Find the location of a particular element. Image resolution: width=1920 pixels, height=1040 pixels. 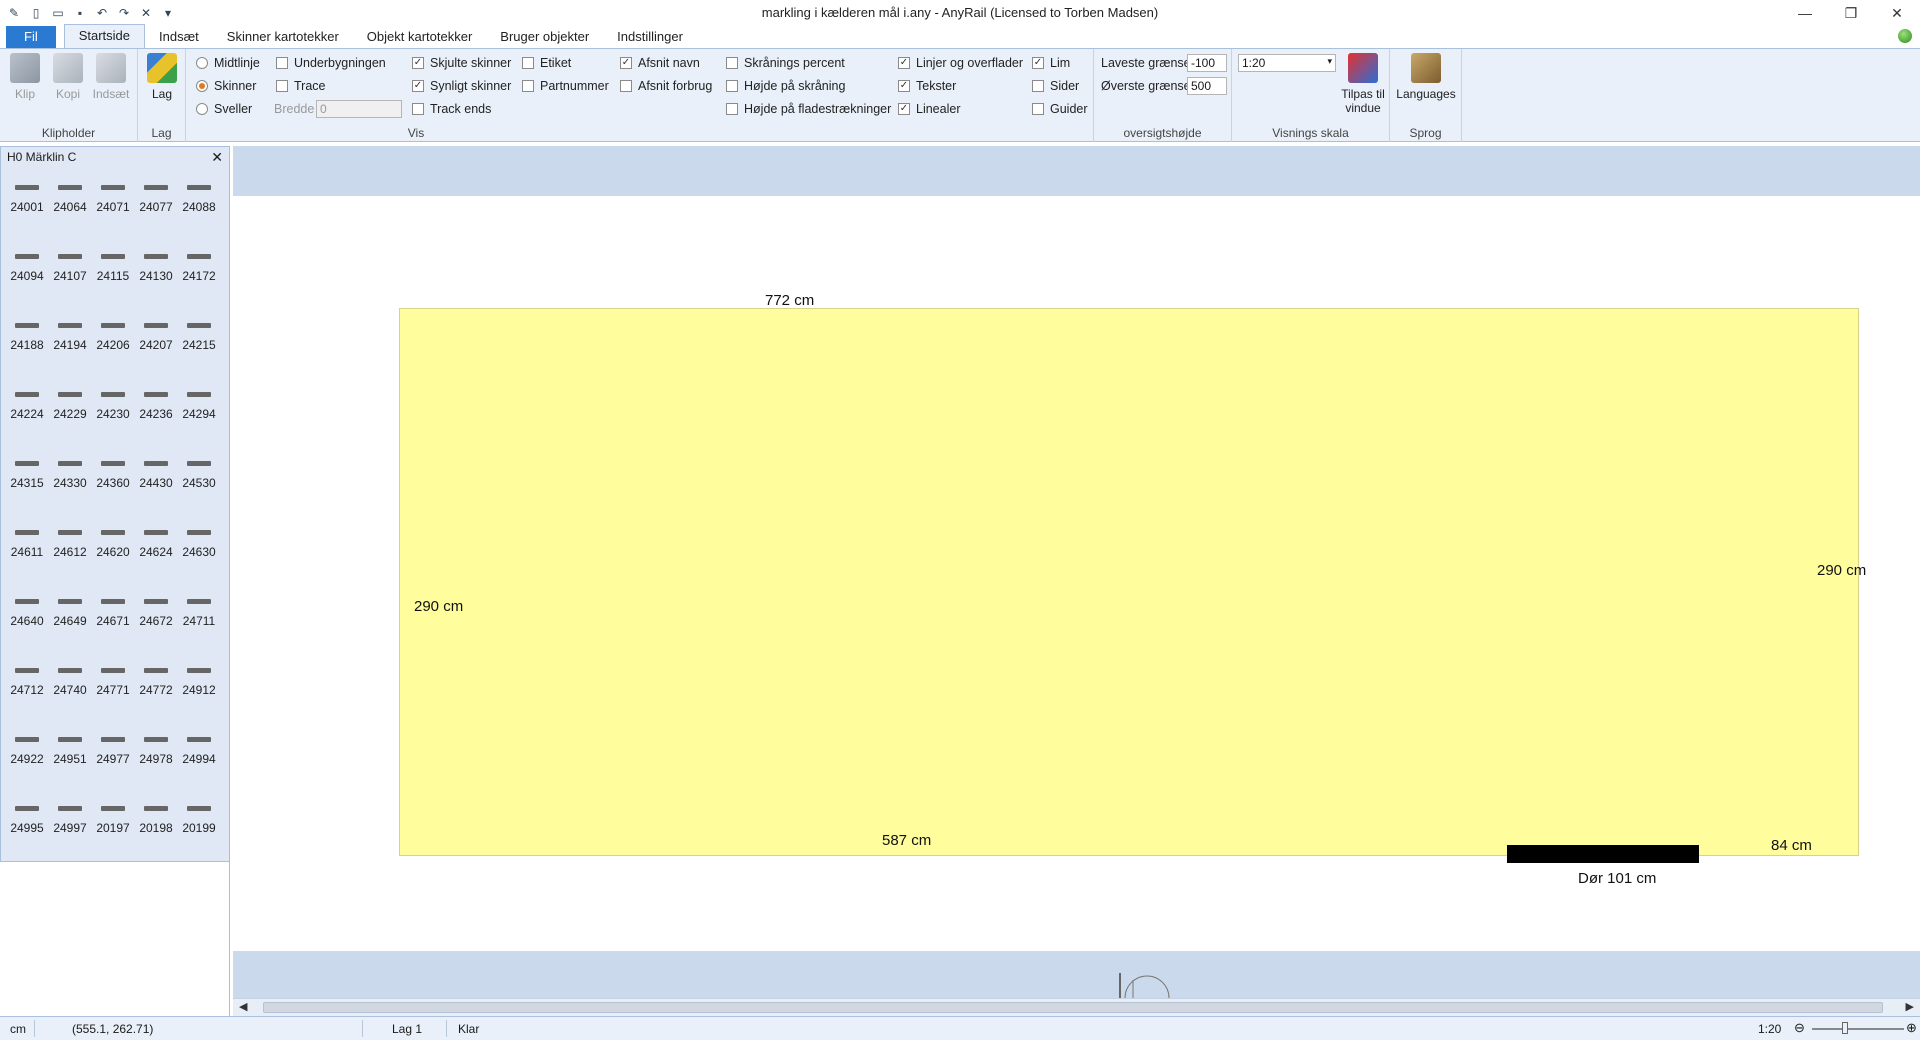

cut-button: Klip is located at coordinates (25, 77).